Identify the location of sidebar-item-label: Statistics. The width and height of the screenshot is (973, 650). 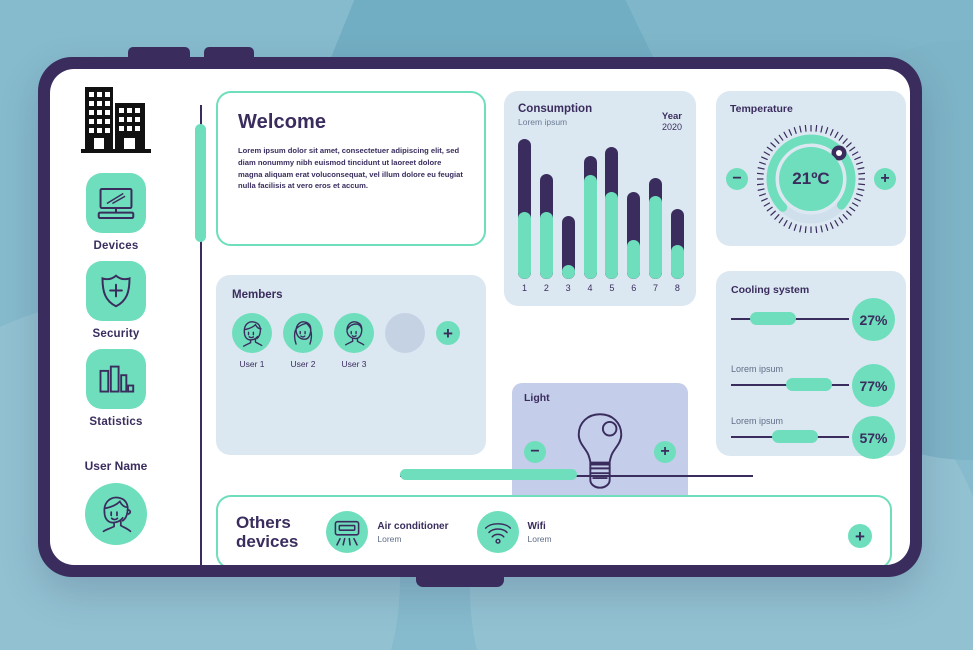
(116, 422).